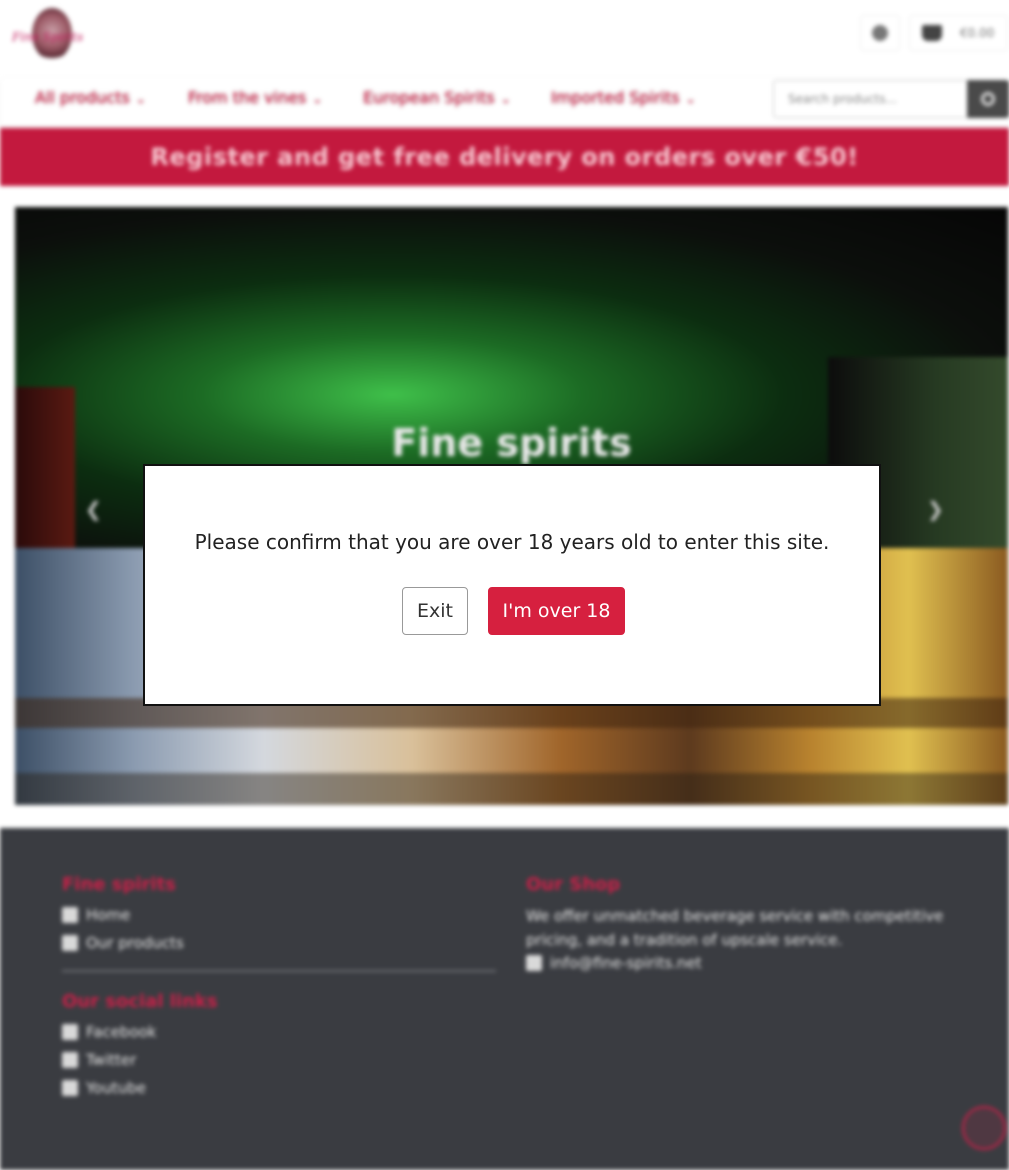 The image size is (1009, 1170). I want to click on cart-amount: €0.00, so click(977, 33).